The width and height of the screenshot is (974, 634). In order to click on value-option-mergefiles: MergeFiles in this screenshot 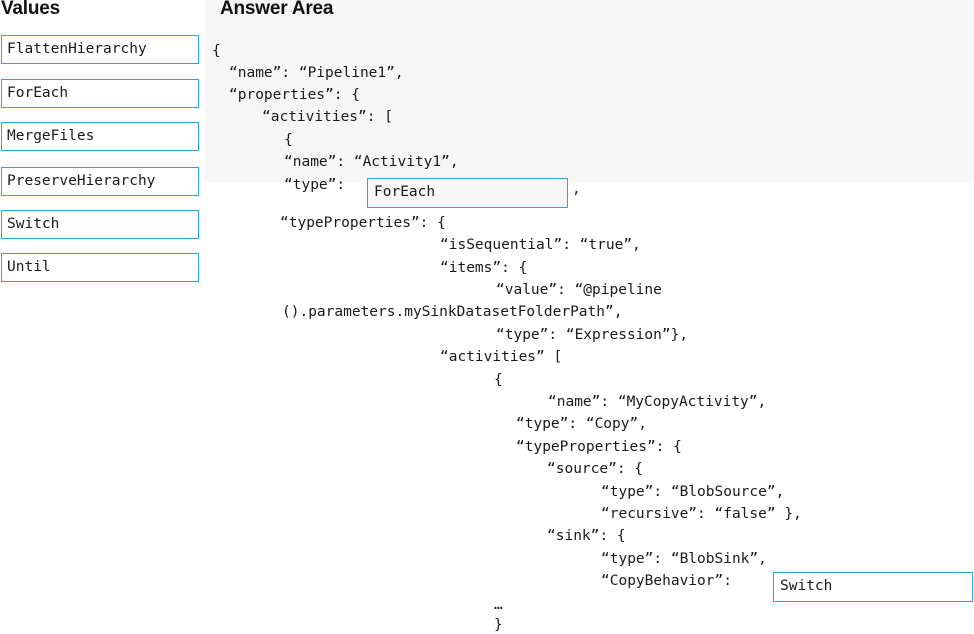, I will do `click(100, 136)`.